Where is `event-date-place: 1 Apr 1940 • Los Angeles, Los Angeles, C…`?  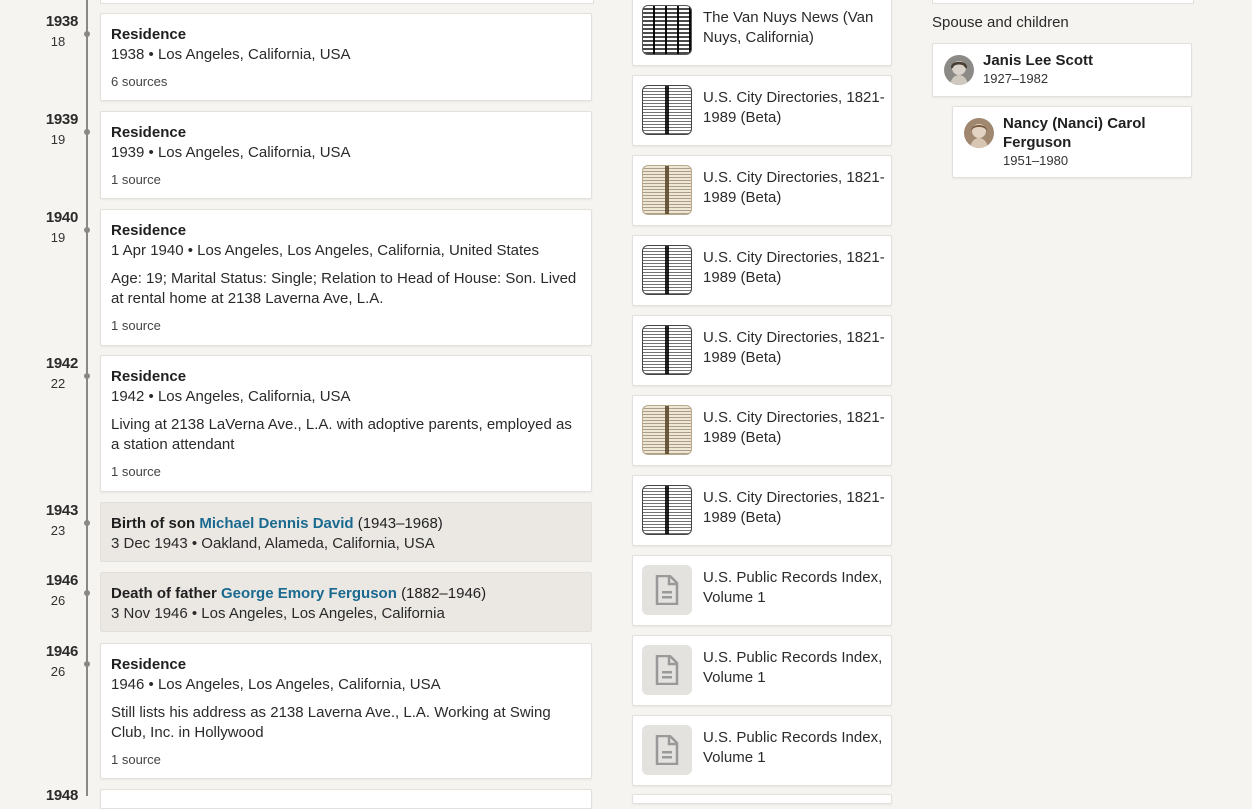 event-date-place: 1 Apr 1940 • Los Angeles, Los Angeles, C… is located at coordinates (325, 250).